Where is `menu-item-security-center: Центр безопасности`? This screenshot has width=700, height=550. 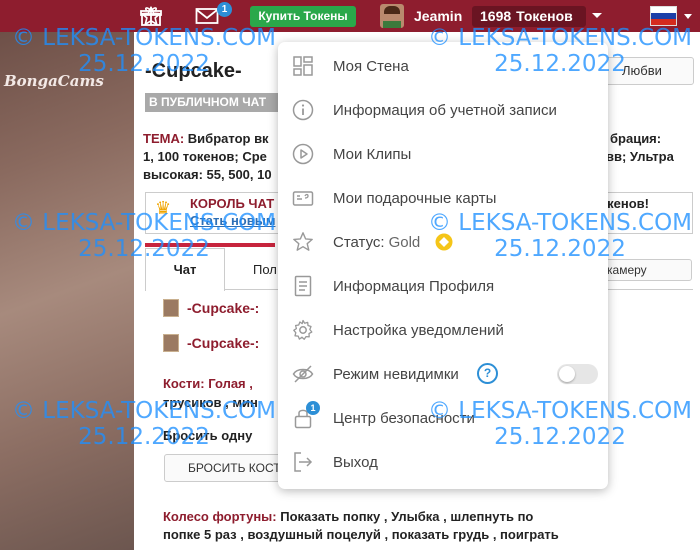 menu-item-security-center: Центр безопасности is located at coordinates (443, 418).